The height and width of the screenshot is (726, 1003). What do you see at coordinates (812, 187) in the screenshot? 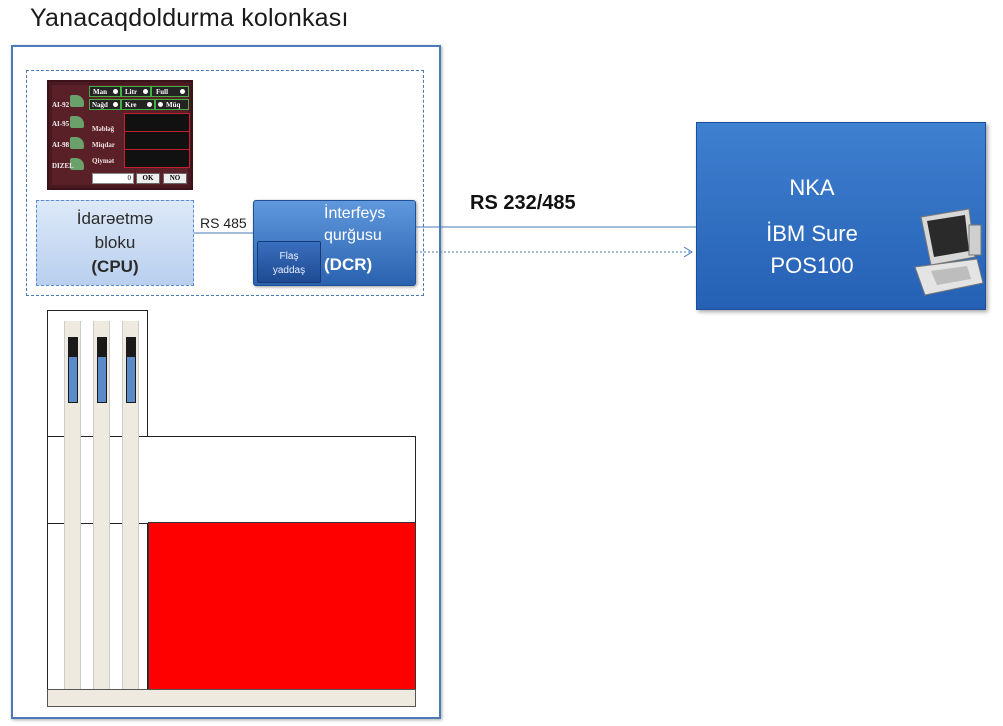
I see `nka-label: NKA` at bounding box center [812, 187].